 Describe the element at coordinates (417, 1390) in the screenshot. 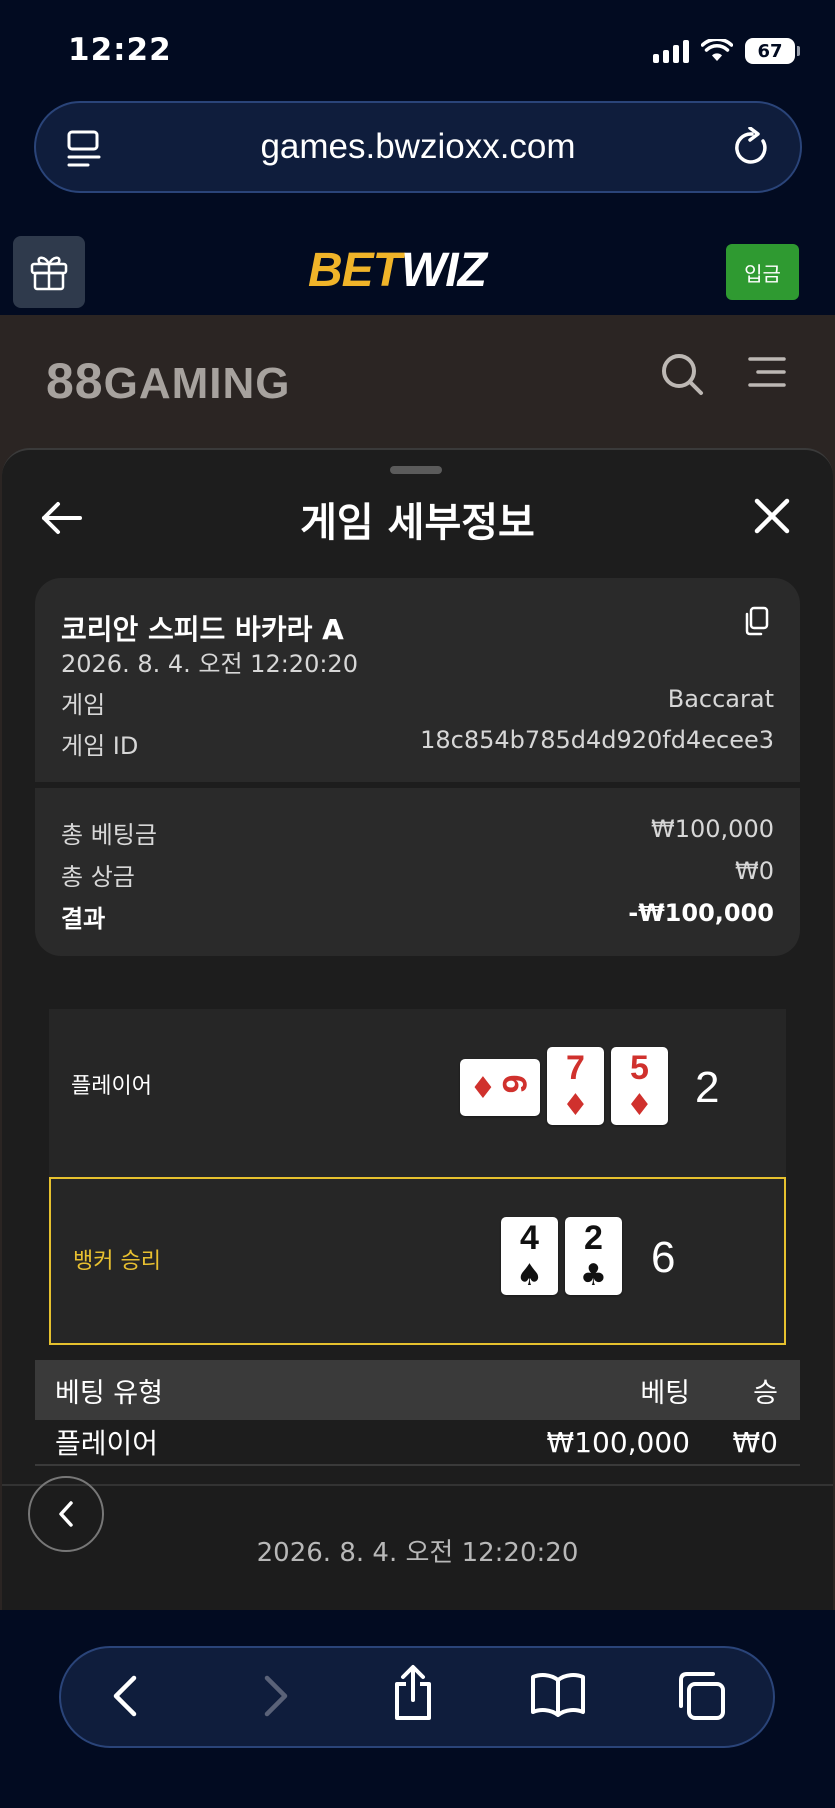

I see `bet-table-header: 베팅 유형 베팅 승` at that location.